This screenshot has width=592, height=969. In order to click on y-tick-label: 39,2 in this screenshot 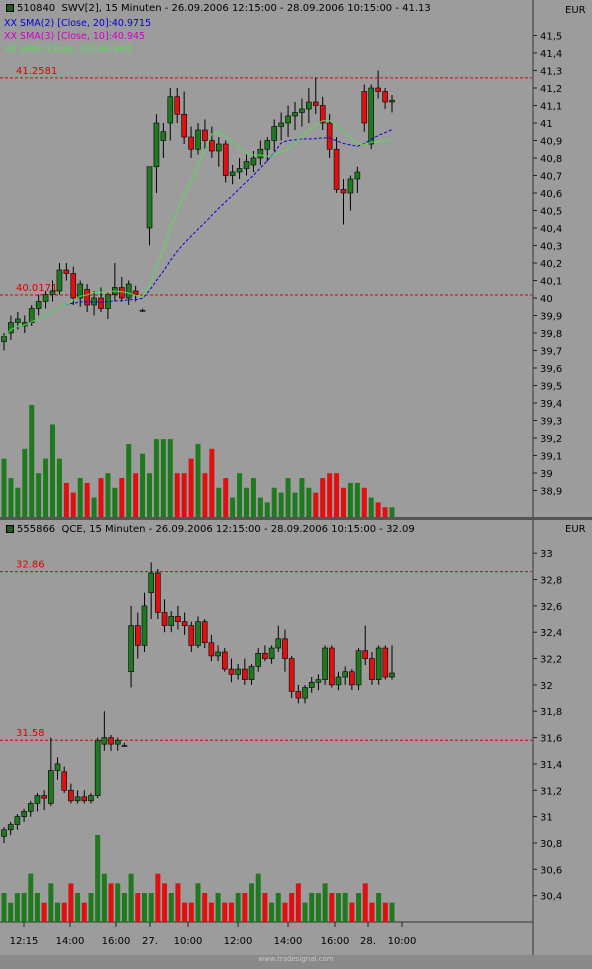, I will do `click(551, 439)`.